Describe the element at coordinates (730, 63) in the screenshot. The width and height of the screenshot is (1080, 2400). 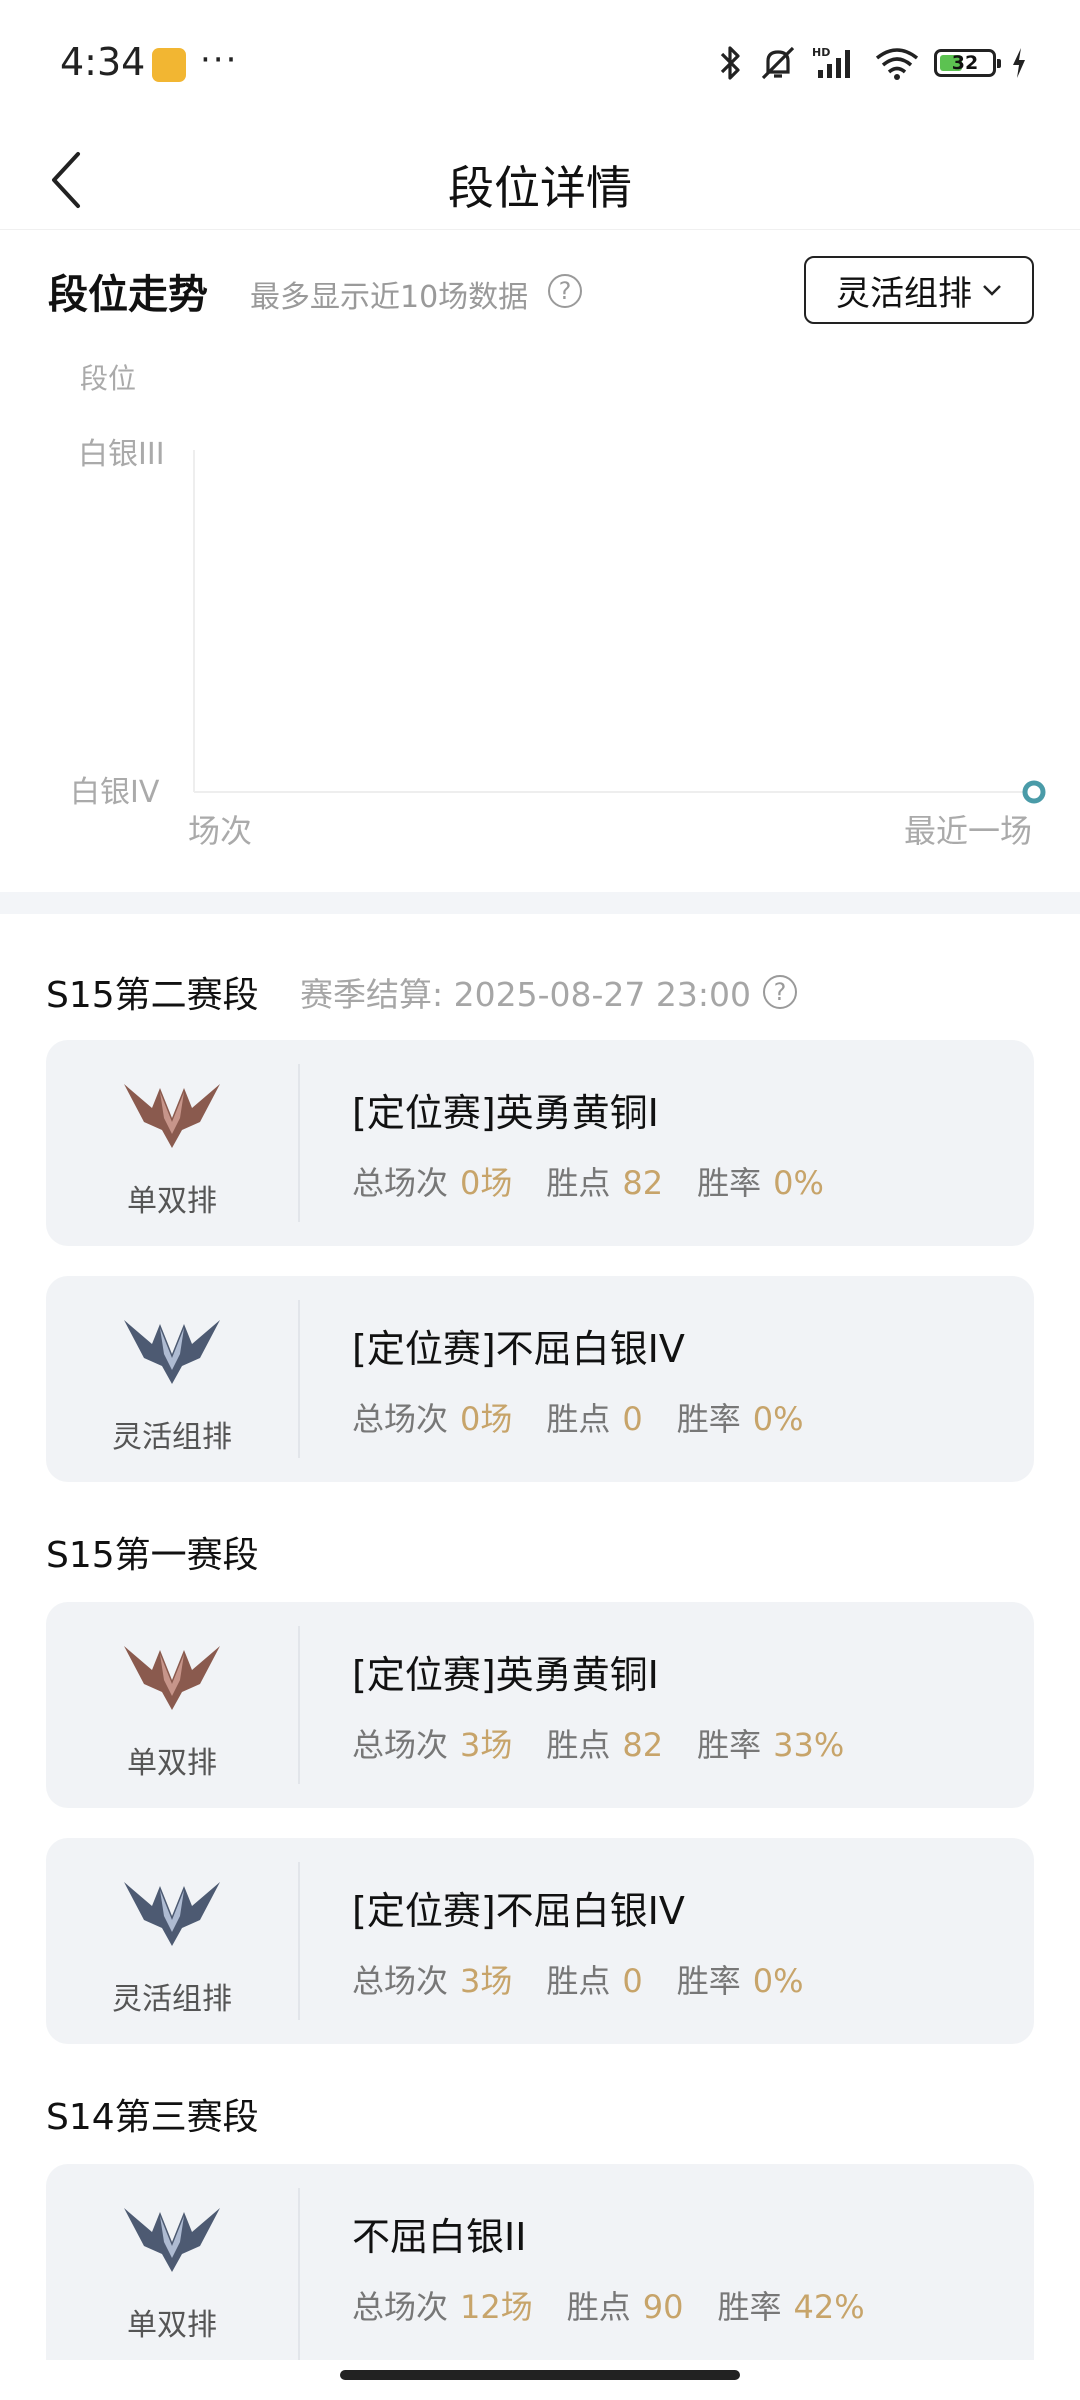
I see `bluetooth-icon` at that location.